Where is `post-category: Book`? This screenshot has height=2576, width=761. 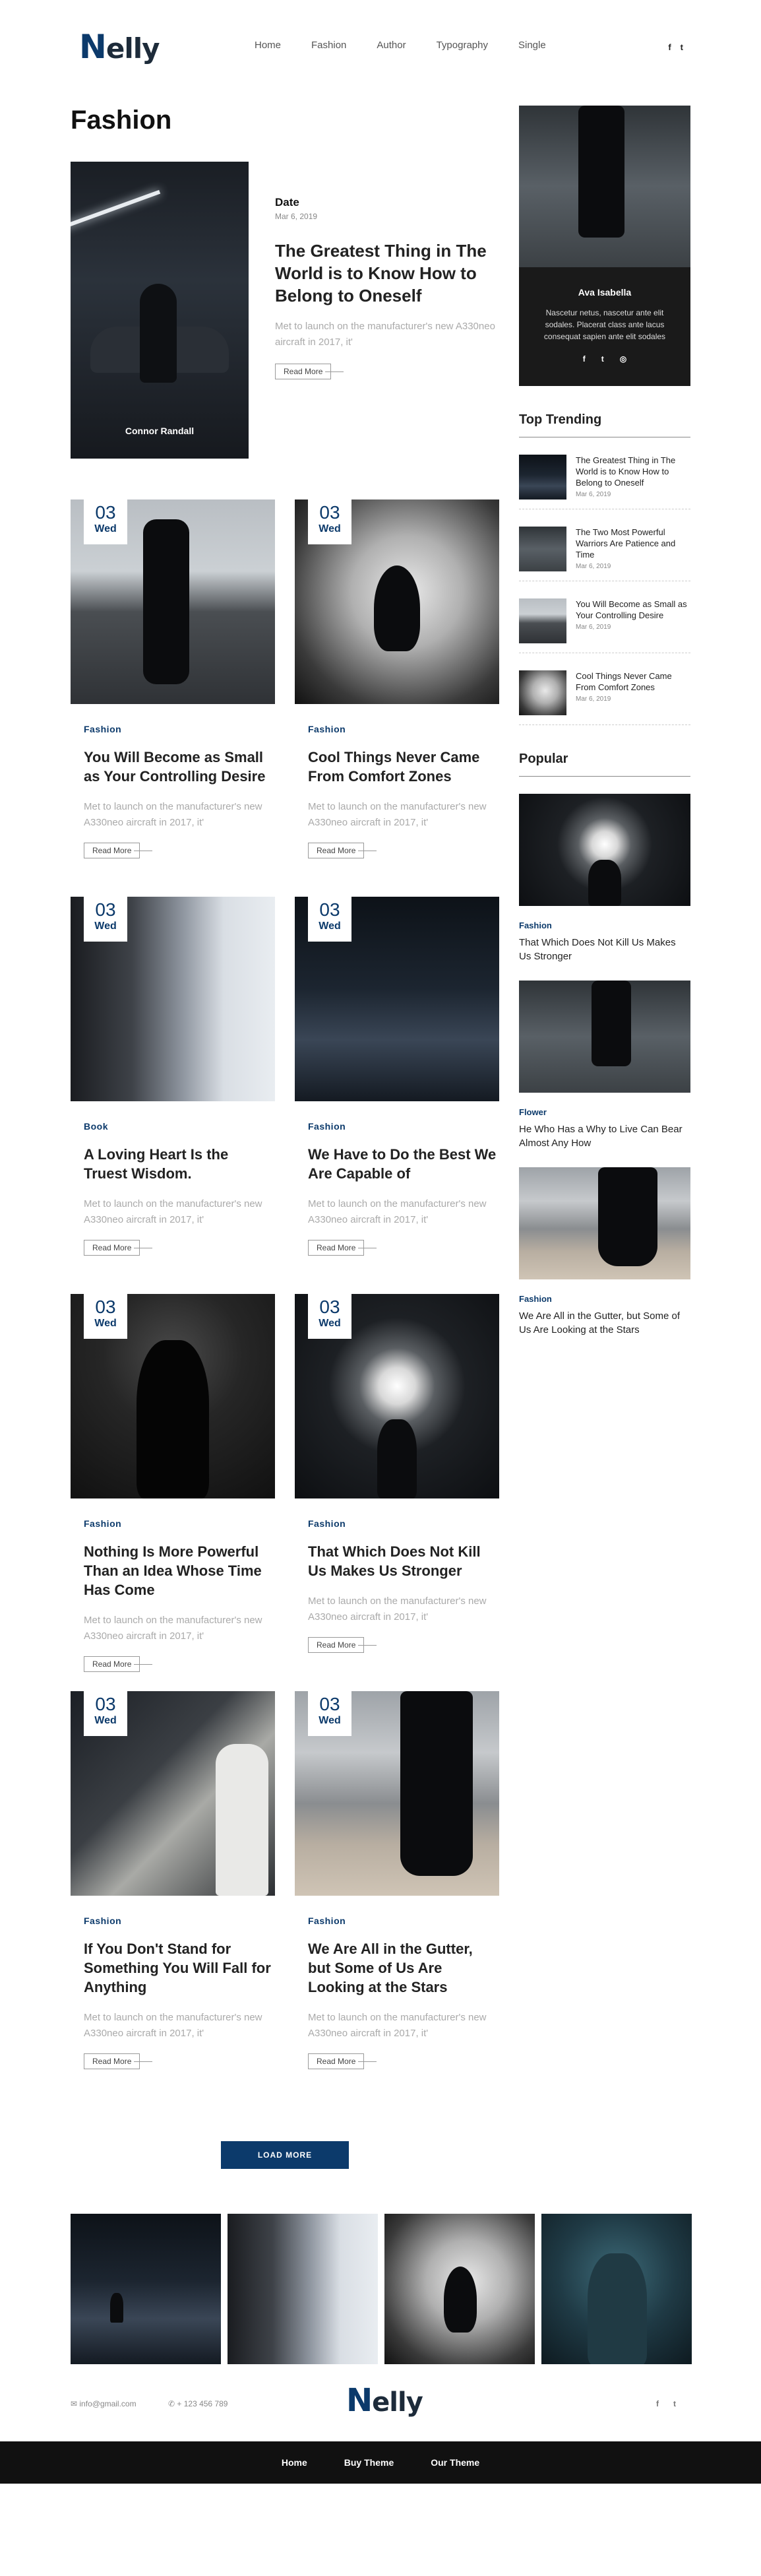
post-category: Book is located at coordinates (179, 1126).